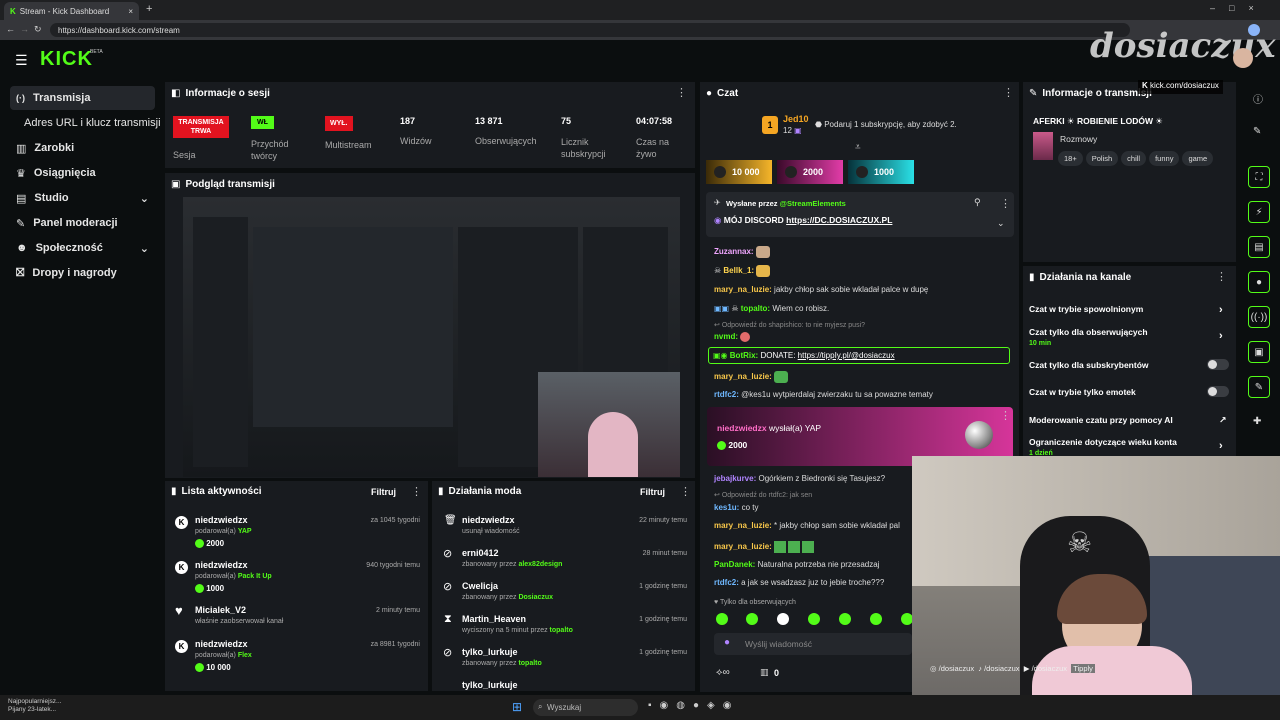  What do you see at coordinates (1129, 310) in the screenshot?
I see `slow-mode-row: Czat w trybie spowolnionym ›` at bounding box center [1129, 310].